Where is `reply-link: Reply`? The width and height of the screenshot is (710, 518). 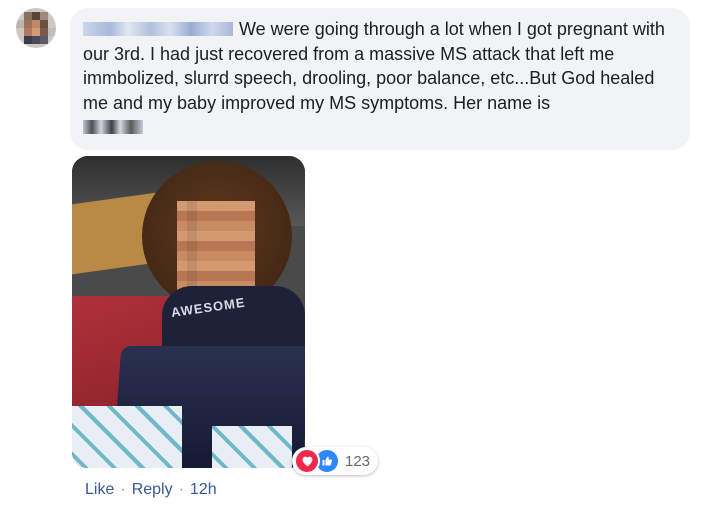 reply-link: Reply is located at coordinates (152, 490).